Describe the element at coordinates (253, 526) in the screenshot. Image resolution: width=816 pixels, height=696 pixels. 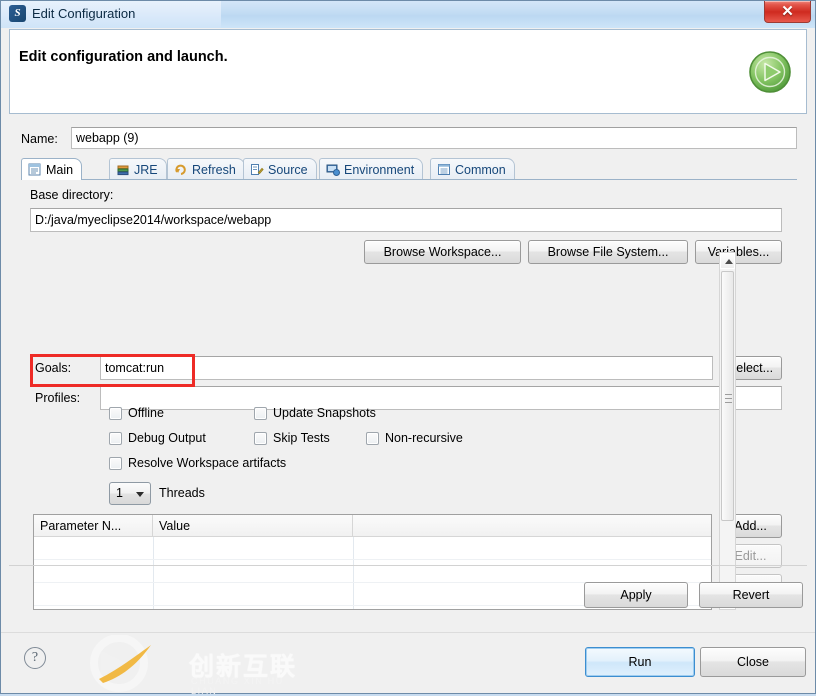
I see `column-header-value: Value` at that location.